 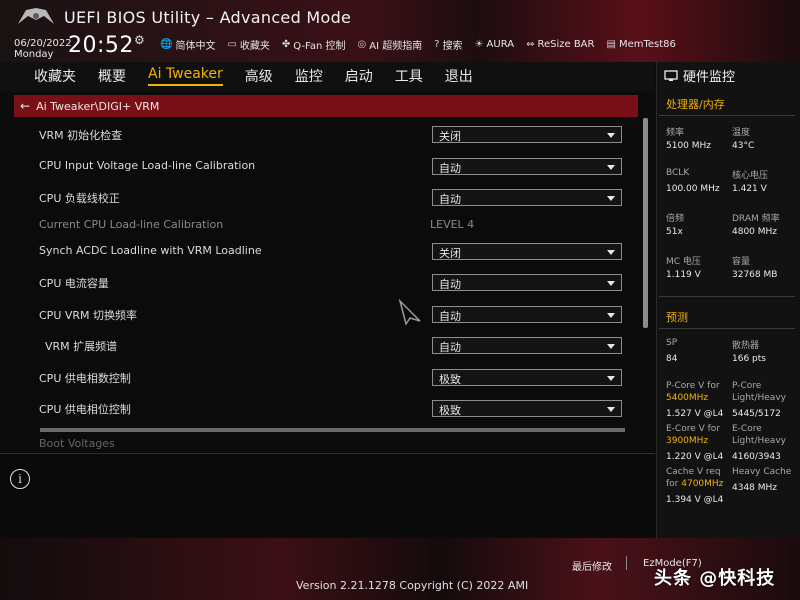 What do you see at coordinates (150, 250) in the screenshot?
I see `setting-label: Synch ACDC Loadline with VRM Loadline` at bounding box center [150, 250].